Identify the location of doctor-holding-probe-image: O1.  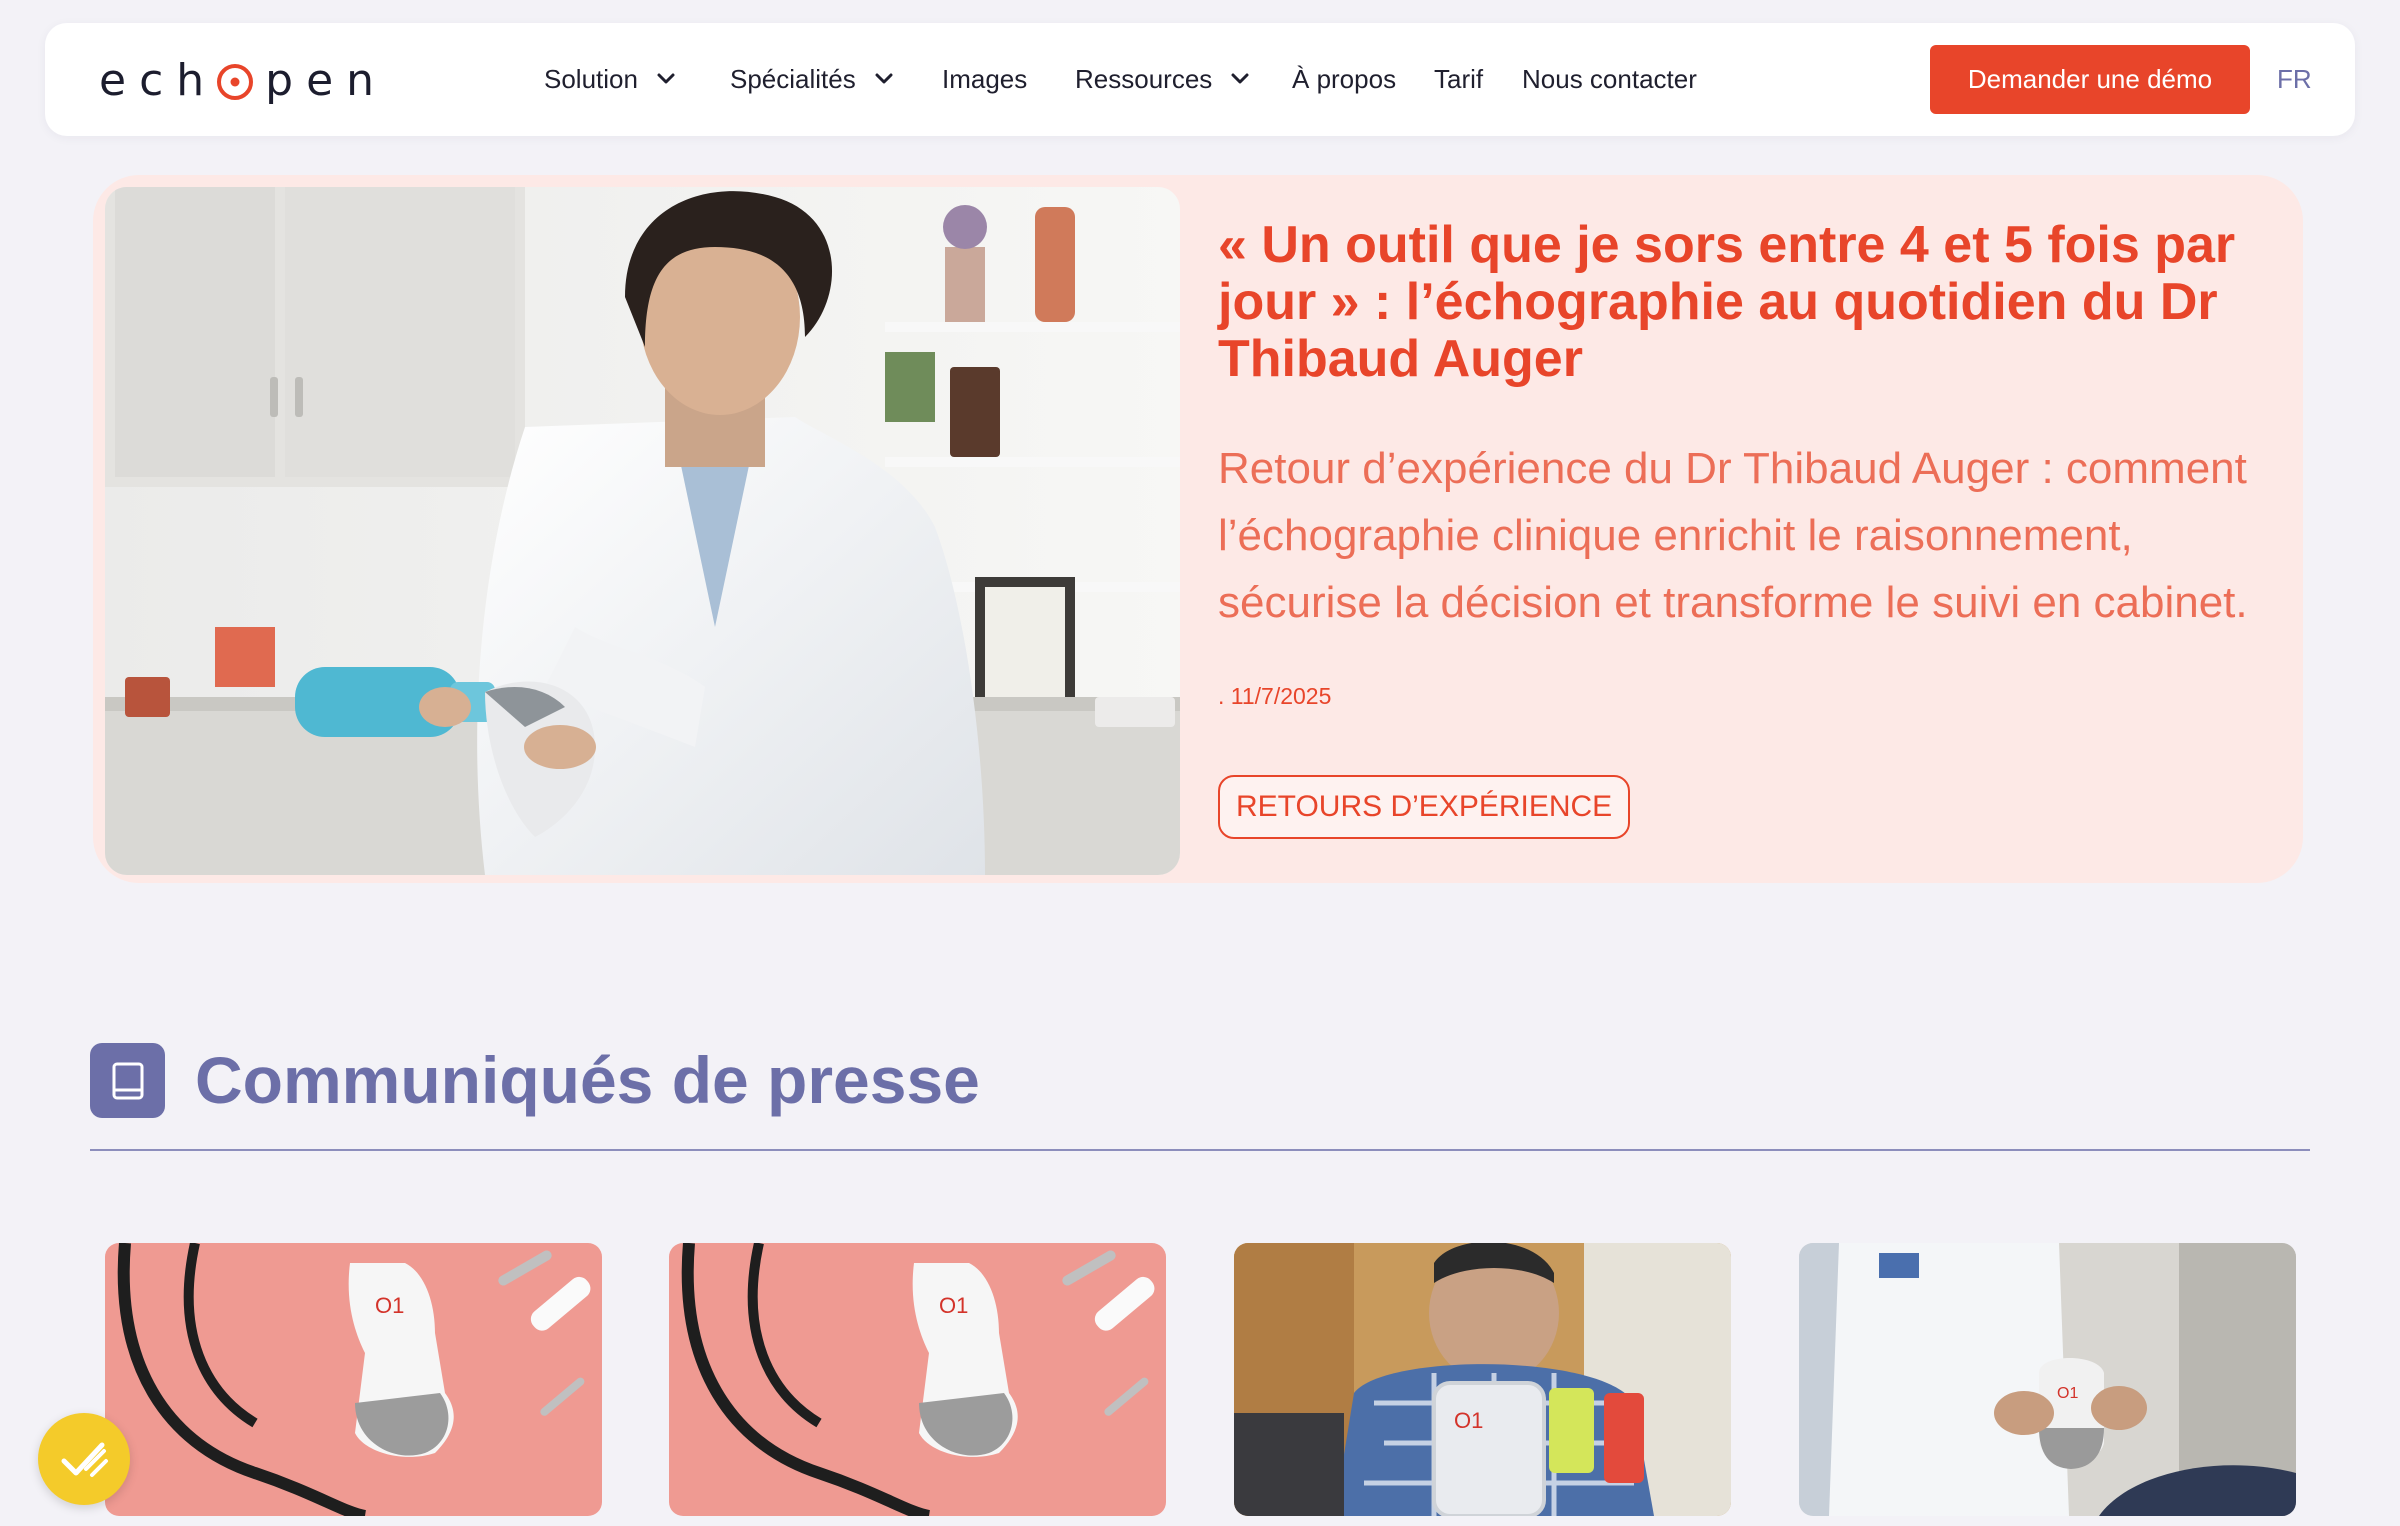
(2047, 1379).